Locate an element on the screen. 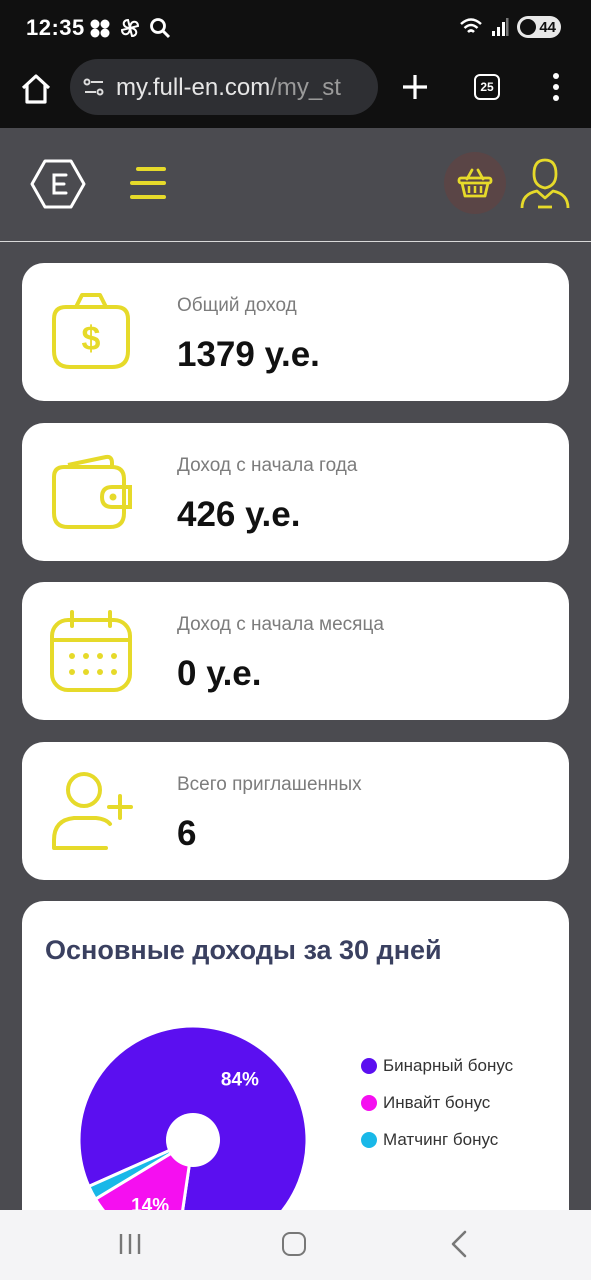 The height and width of the screenshot is (1280, 591). pie-center-hole is located at coordinates (193, 1140).